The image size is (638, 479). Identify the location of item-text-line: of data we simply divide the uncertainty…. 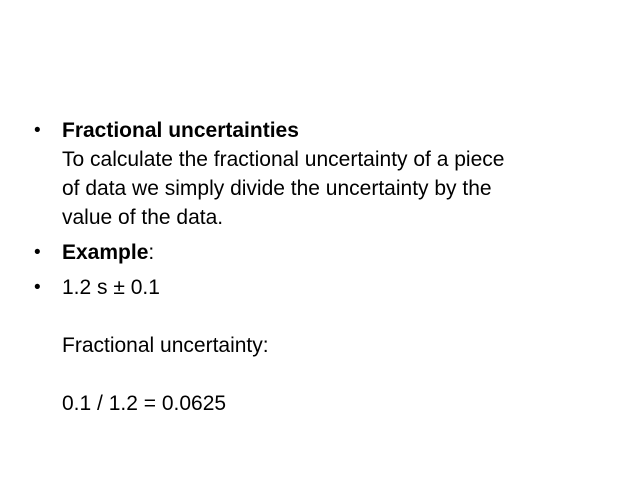
(277, 188).